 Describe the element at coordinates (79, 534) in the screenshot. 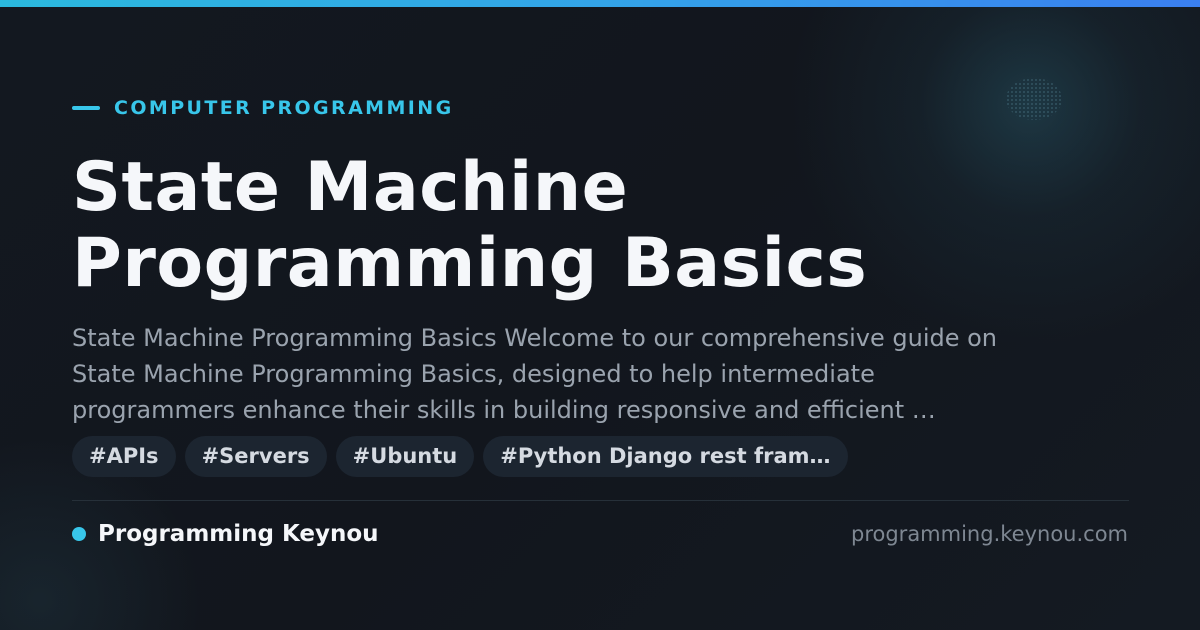

I see `brand-dot-icon` at that location.